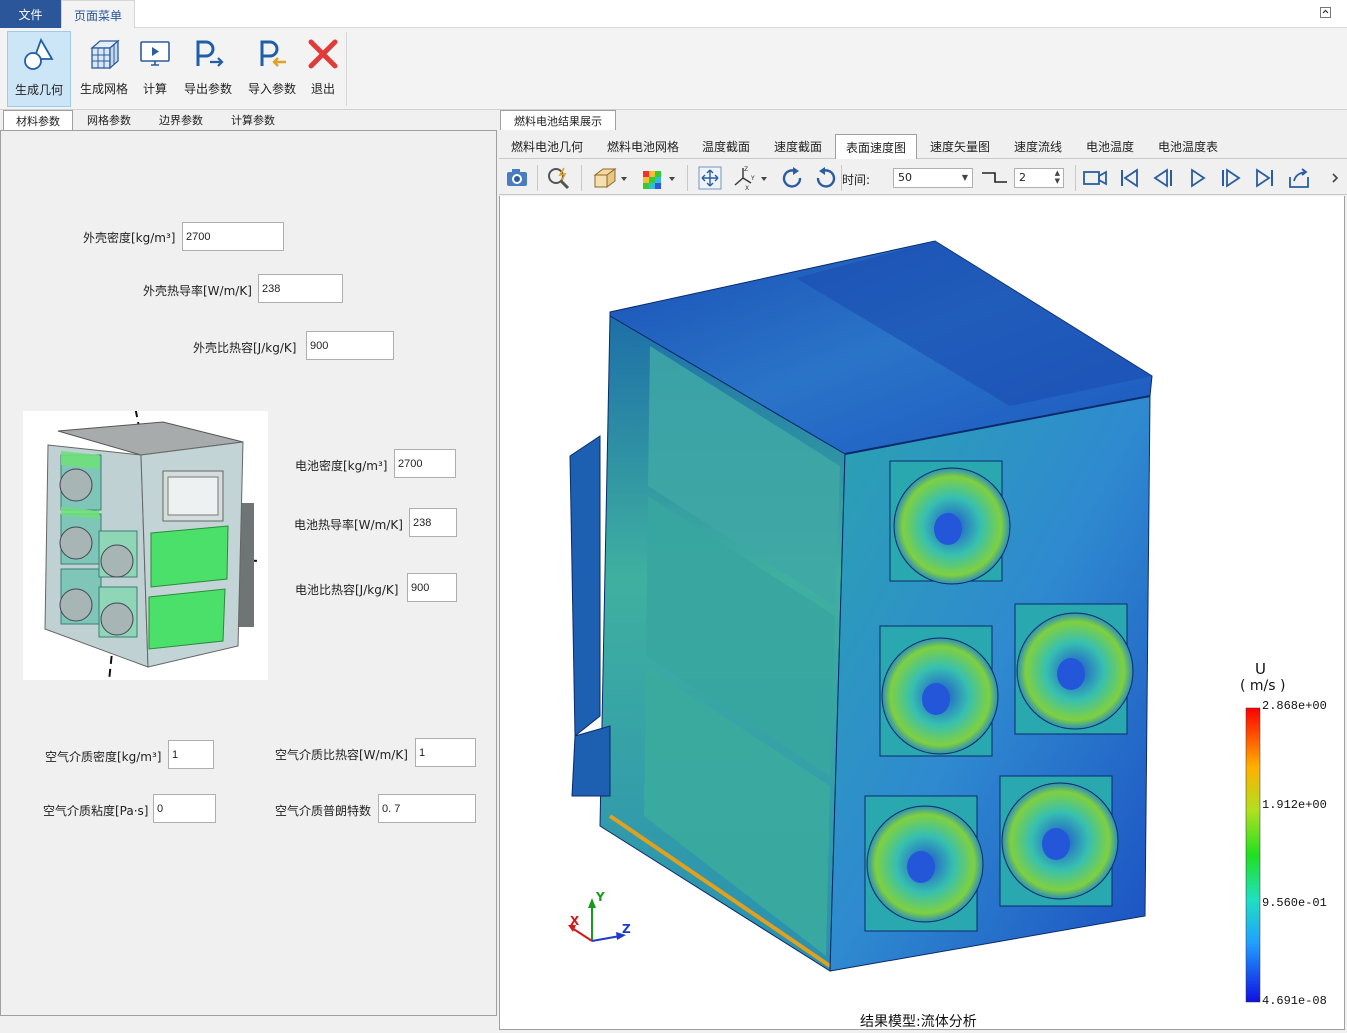  I want to click on color-map-icon, so click(659, 178).